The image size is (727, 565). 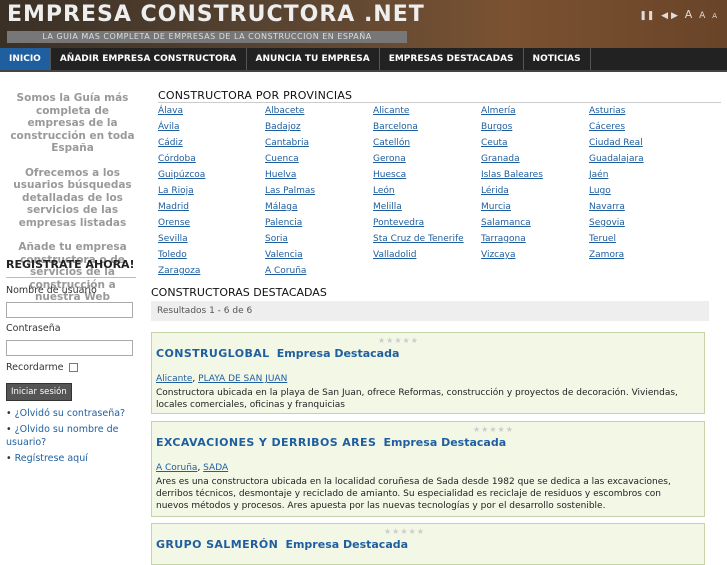 What do you see at coordinates (500, 159) in the screenshot?
I see `province-link: Granada` at bounding box center [500, 159].